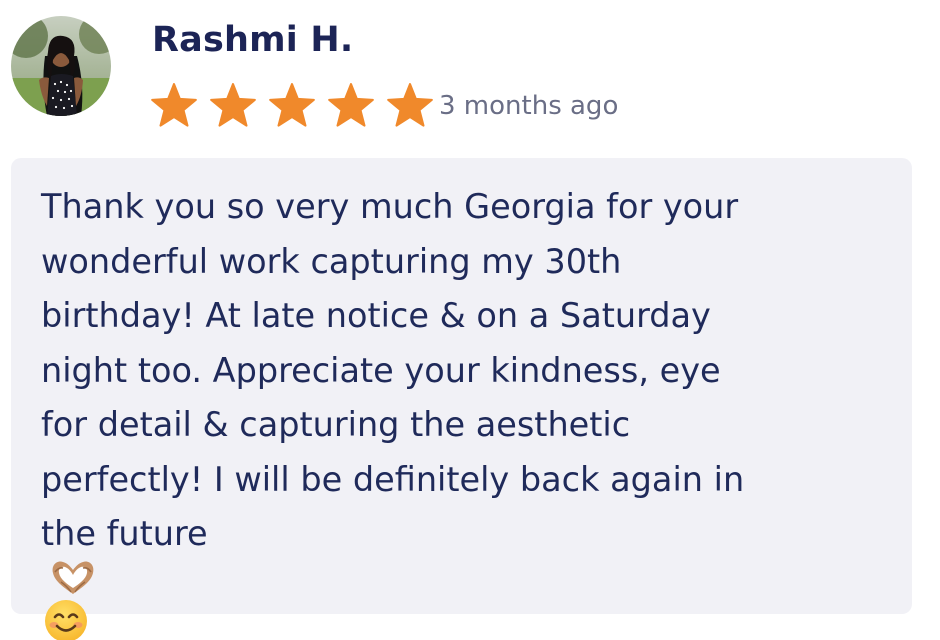  What do you see at coordinates (462, 619) in the screenshot?
I see `smiling-face-emoji` at bounding box center [462, 619].